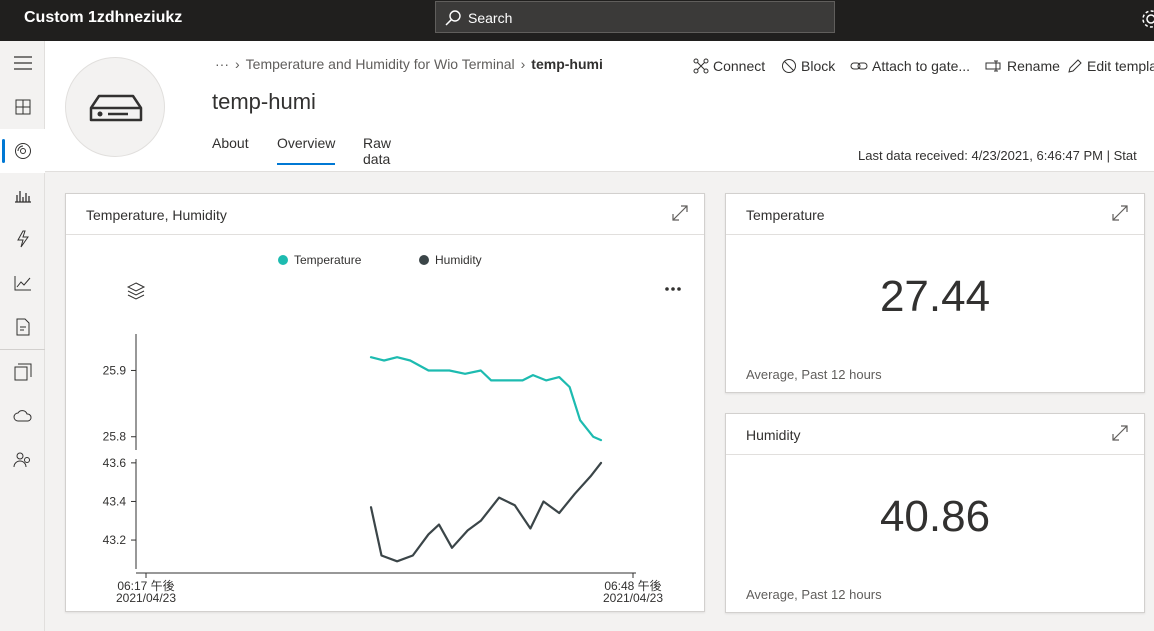 This screenshot has width=1154, height=631. What do you see at coordinates (1147, 19) in the screenshot?
I see `settings-gear-icon` at bounding box center [1147, 19].